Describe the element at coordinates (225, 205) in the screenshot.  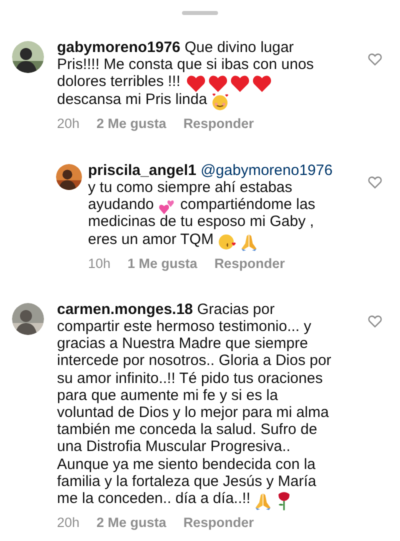
I see `comment-text: priscila_angel1 @gabymoreno1976 y tu como siempre ahí estabas ayudando compartiéndome las medicinas de tu esposo mi Gaby , eres un amor TQM` at that location.